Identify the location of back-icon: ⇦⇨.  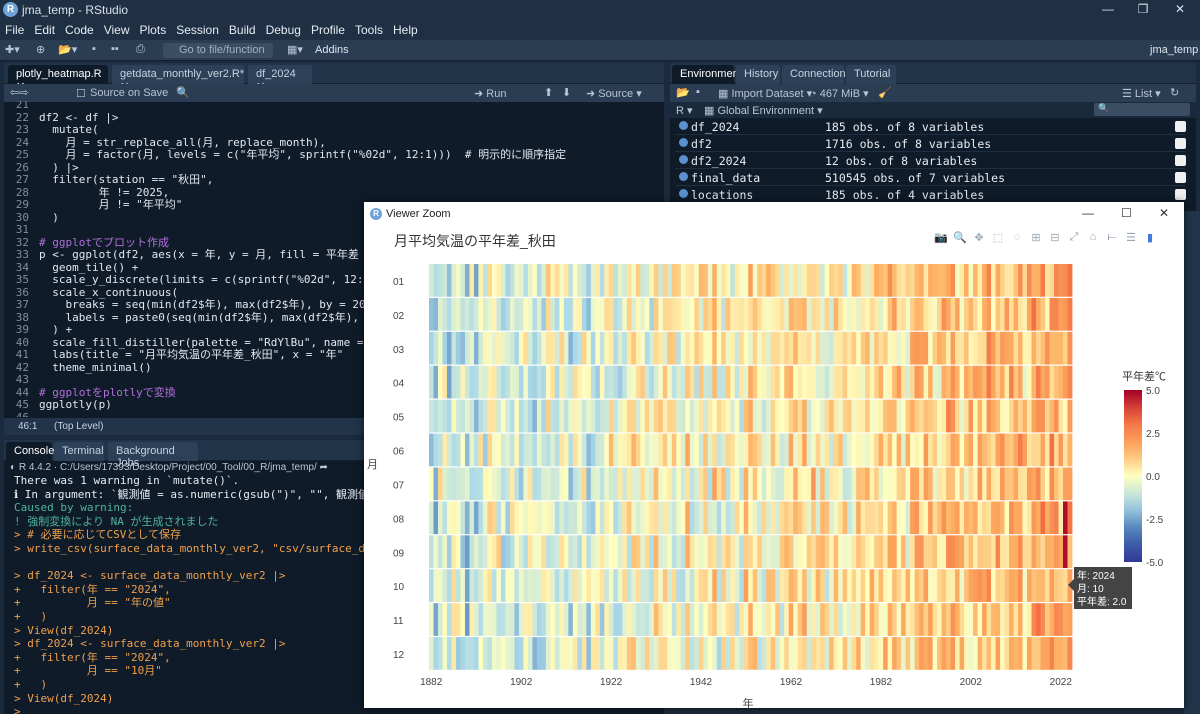
(19, 92).